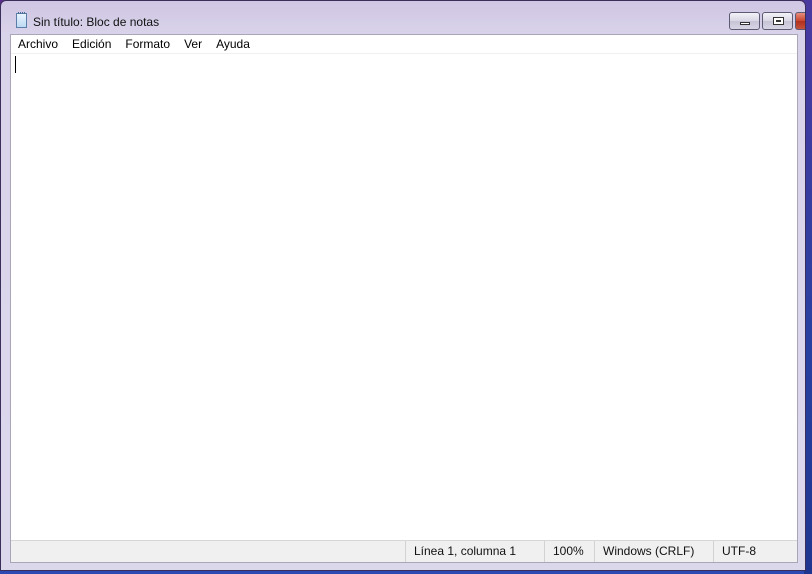 This screenshot has width=812, height=574. What do you see at coordinates (404, 44) in the screenshot?
I see `menu-bar: Archivo Edición Formato Ver Ayuda` at bounding box center [404, 44].